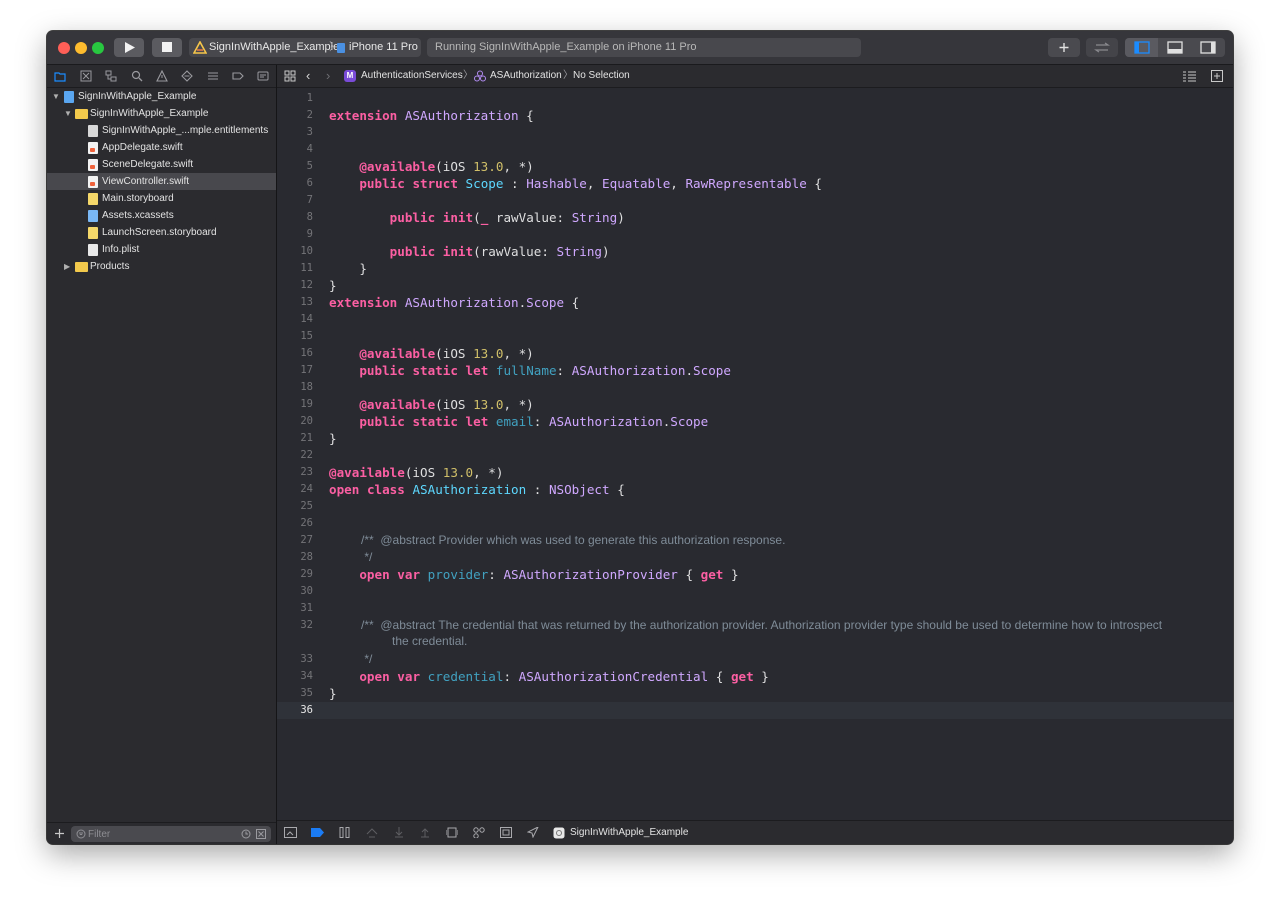 Image resolution: width=1280 pixels, height=907 pixels. Describe the element at coordinates (1208, 47) in the screenshot. I see `toggle-inspector-button` at that location.